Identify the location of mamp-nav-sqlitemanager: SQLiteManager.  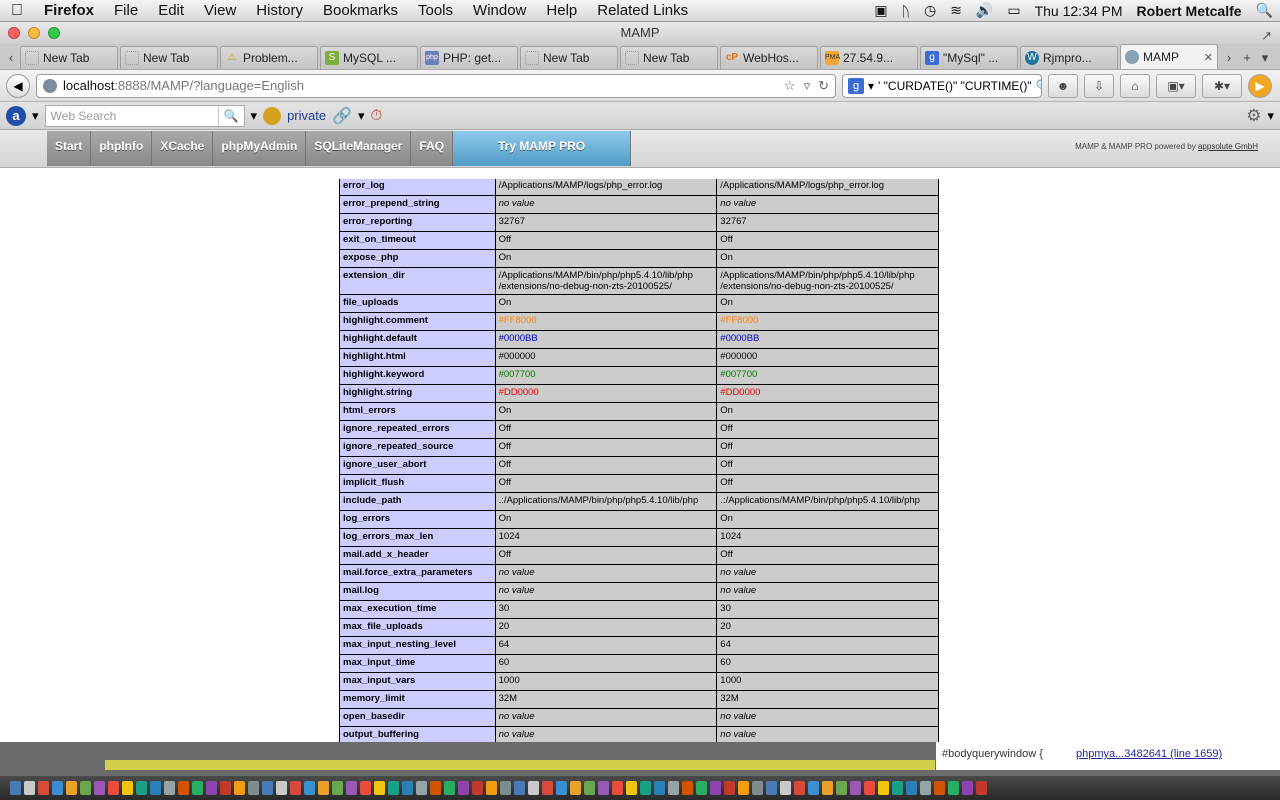
(359, 148).